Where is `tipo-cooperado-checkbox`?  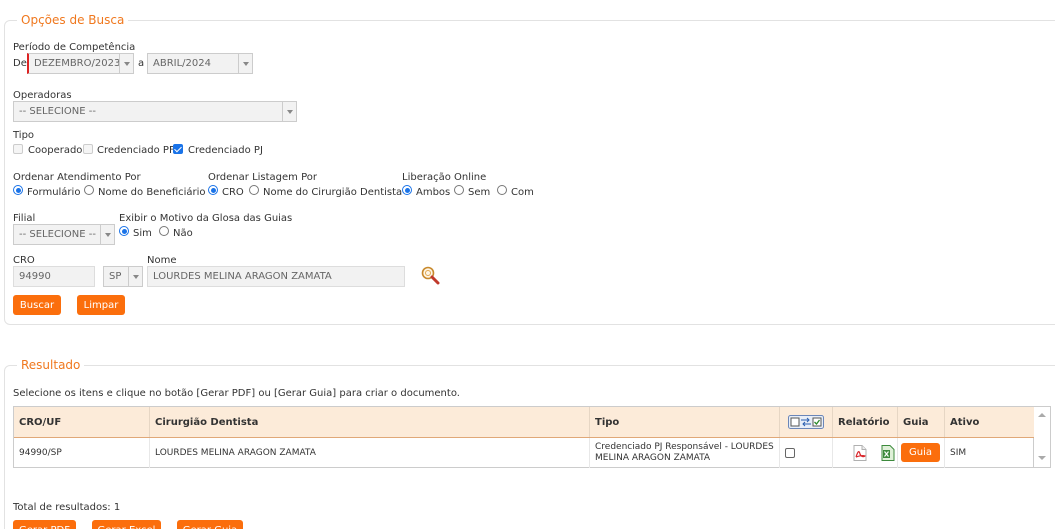 tipo-cooperado-checkbox is located at coordinates (18, 149).